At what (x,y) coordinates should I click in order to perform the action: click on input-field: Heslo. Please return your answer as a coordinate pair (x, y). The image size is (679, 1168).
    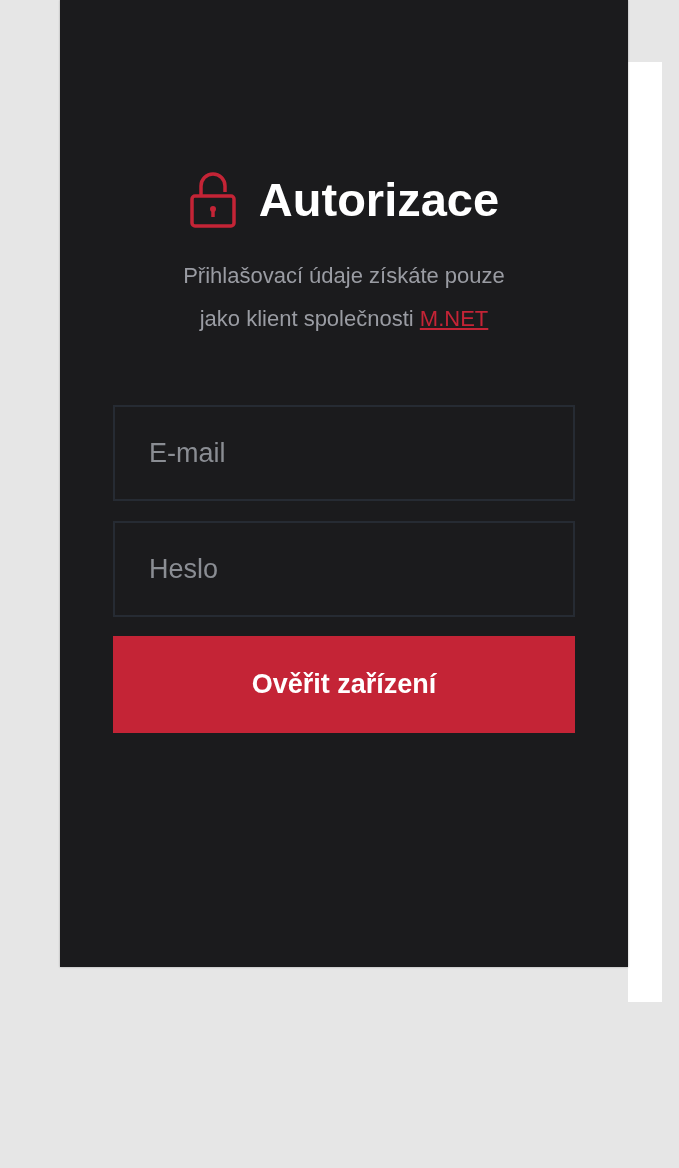
    Looking at the image, I should click on (344, 569).